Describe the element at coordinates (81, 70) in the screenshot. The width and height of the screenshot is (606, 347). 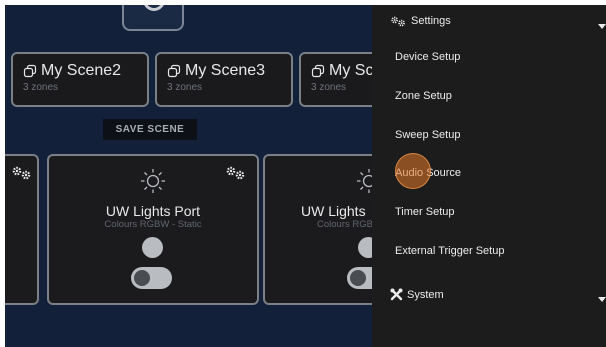
I see `scene-name: My Scene2` at that location.